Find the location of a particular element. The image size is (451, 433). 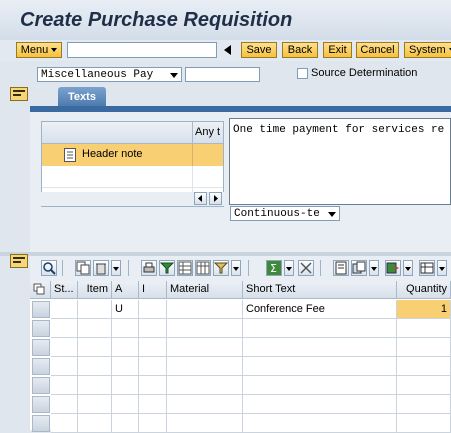

select-all-cell is located at coordinates (40, 290).